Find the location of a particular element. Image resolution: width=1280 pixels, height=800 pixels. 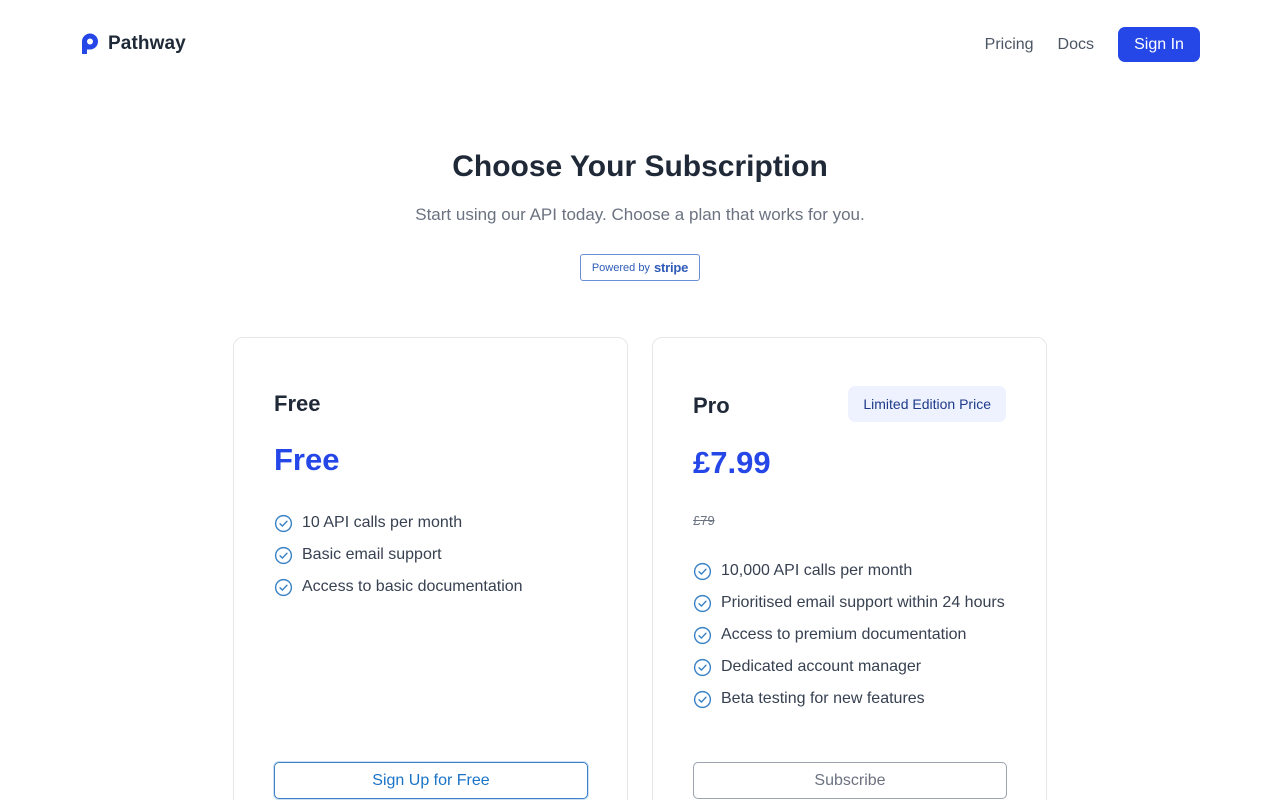

feature-item: Access to basic documentation is located at coordinates (398, 587).